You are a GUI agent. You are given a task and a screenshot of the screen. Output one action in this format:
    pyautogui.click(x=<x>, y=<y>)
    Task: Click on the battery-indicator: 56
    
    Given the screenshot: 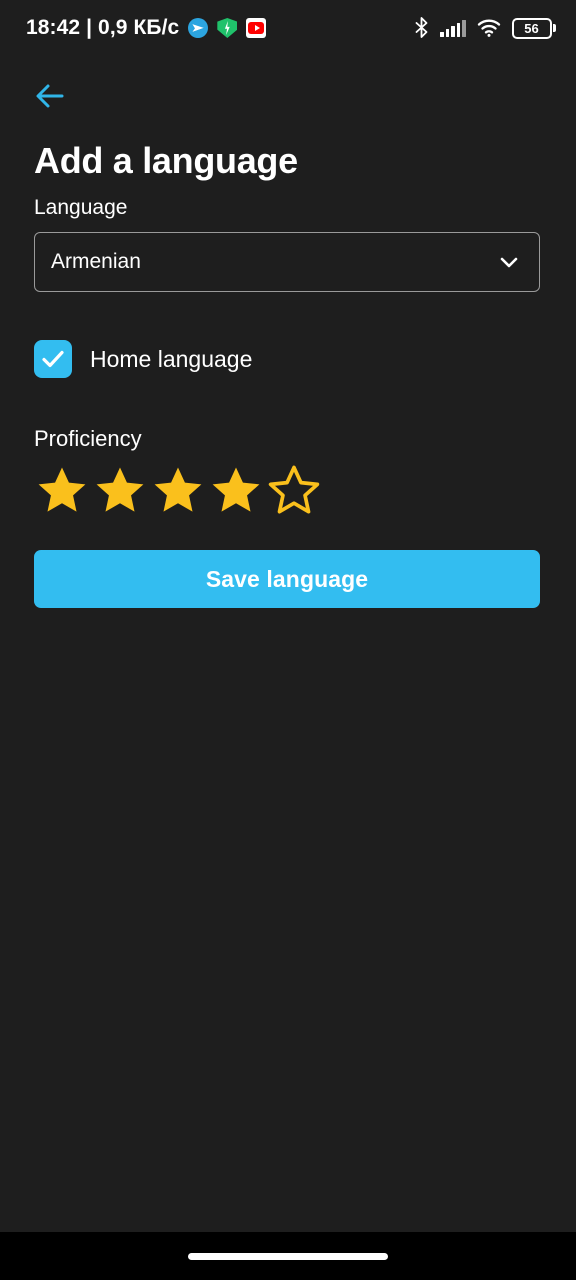 What is the action you would take?
    pyautogui.click(x=533, y=28)
    